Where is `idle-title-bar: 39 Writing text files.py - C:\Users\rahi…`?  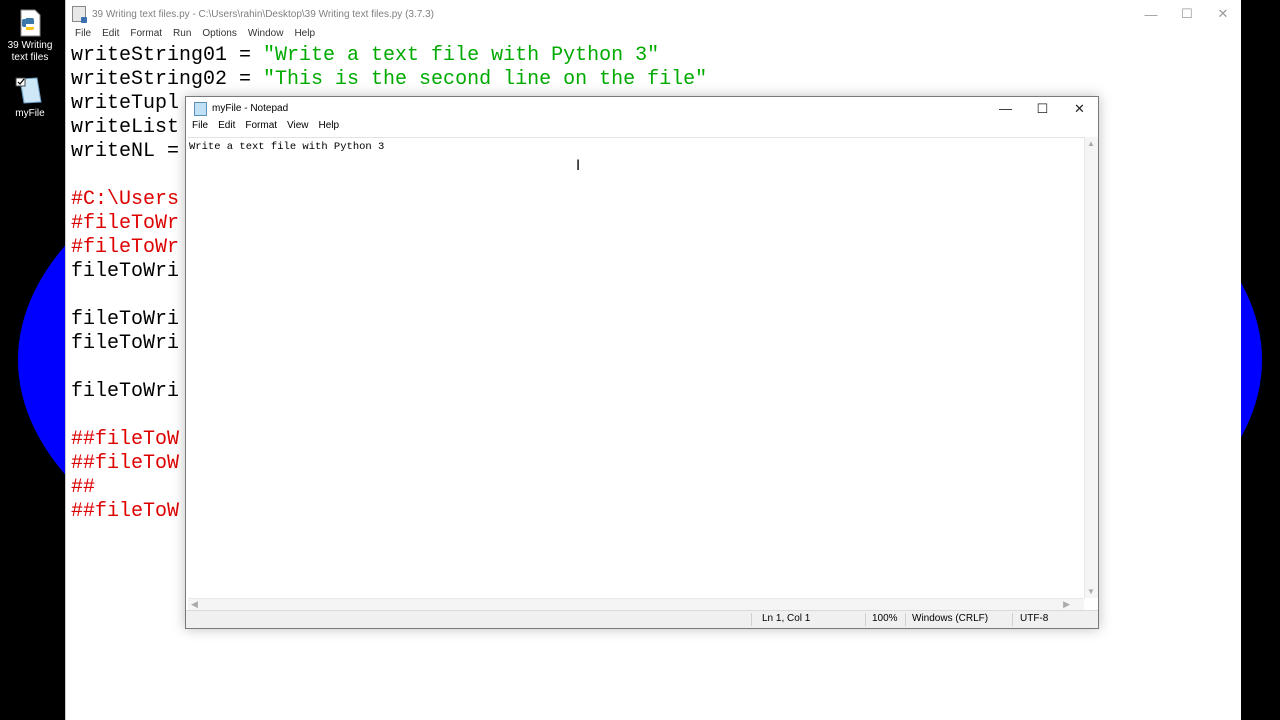
idle-title-bar: 39 Writing text files.py - C:\Users\rahi… is located at coordinates (653, 14).